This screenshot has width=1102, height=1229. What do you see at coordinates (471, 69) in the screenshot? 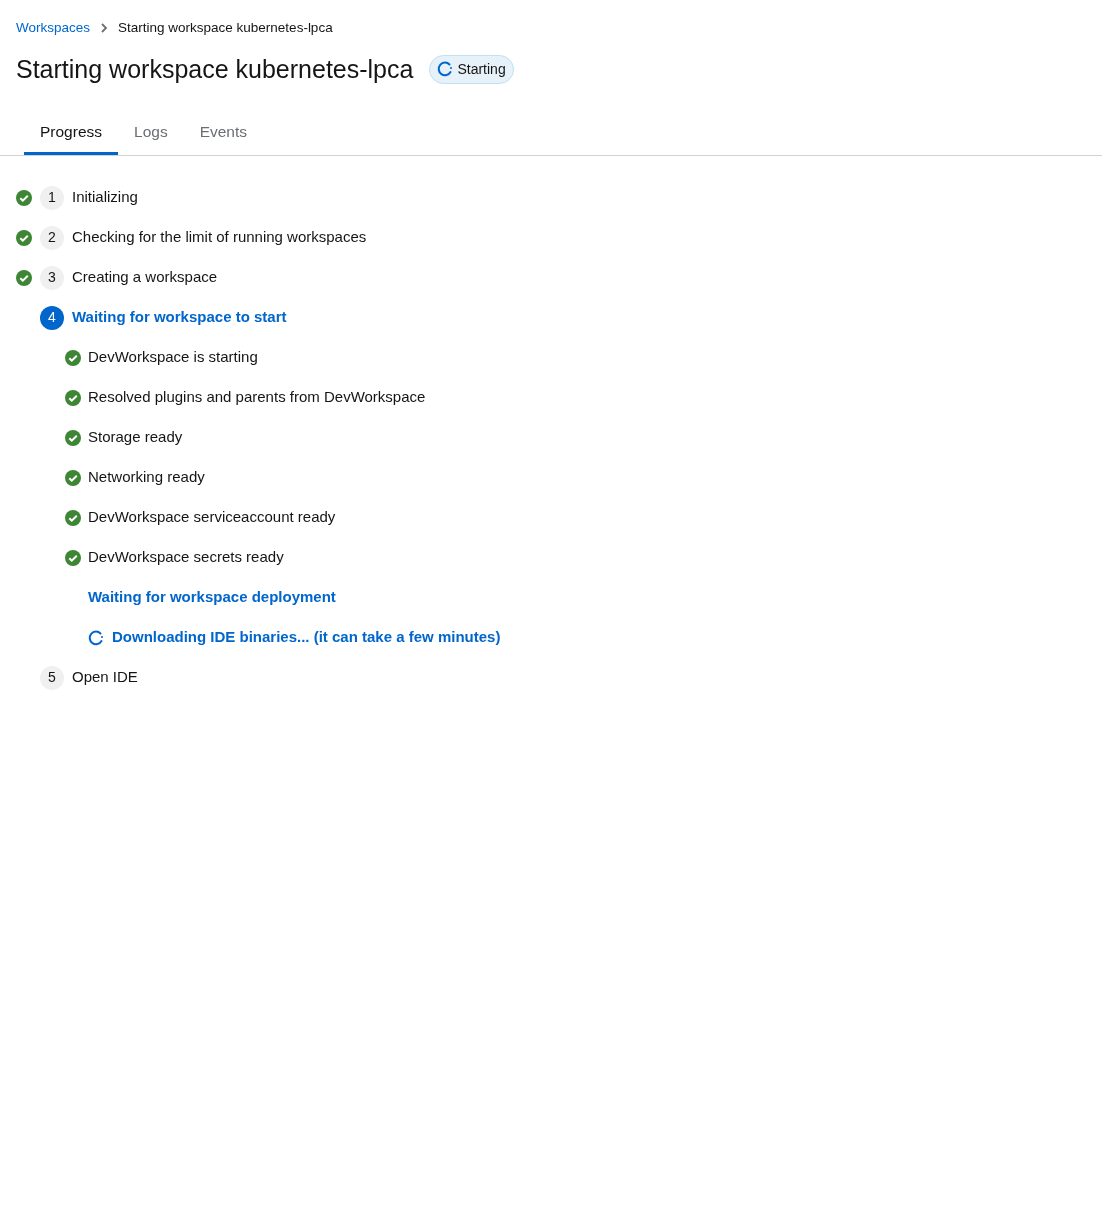
I see `status-badge: Starting` at bounding box center [471, 69].